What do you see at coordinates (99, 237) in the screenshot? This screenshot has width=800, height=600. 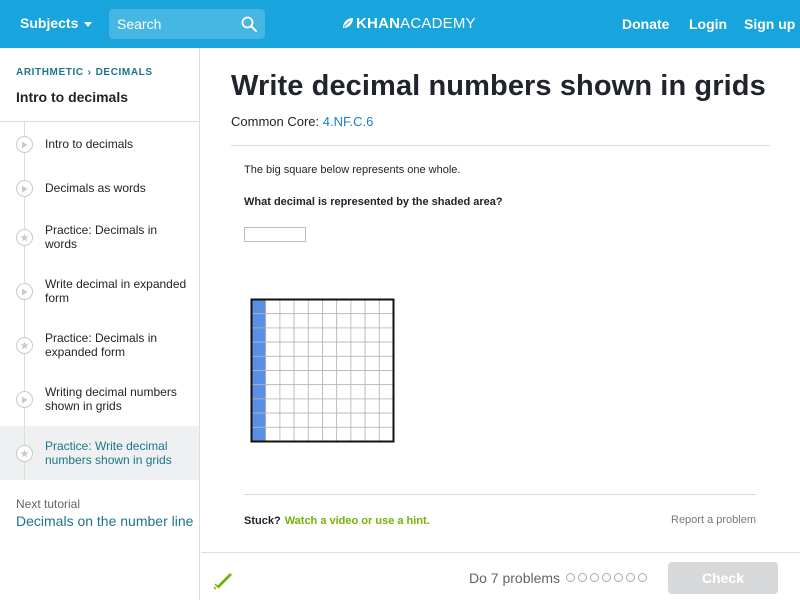 I see `sidebar-item-practice-decimals-in-words: Practice: Decimals in words` at bounding box center [99, 237].